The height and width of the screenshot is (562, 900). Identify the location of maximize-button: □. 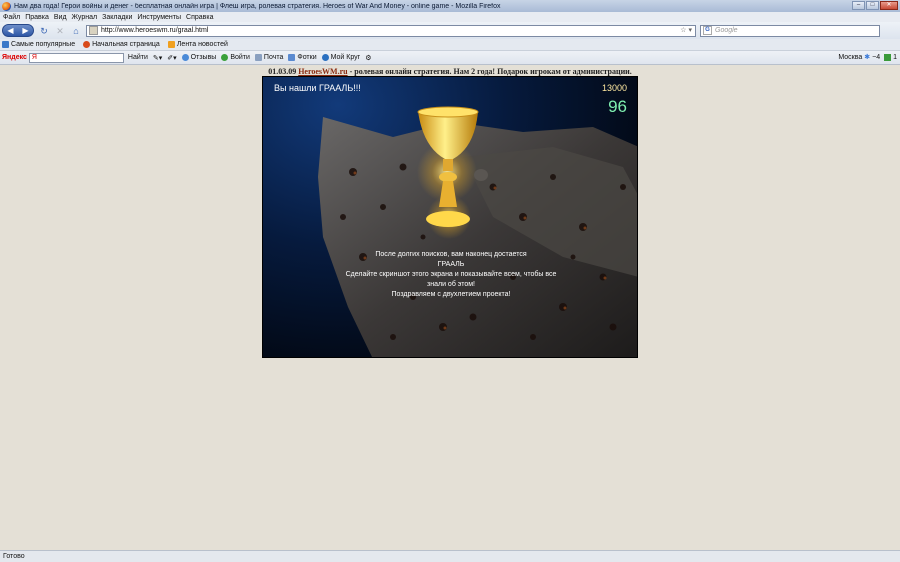
(872, 5).